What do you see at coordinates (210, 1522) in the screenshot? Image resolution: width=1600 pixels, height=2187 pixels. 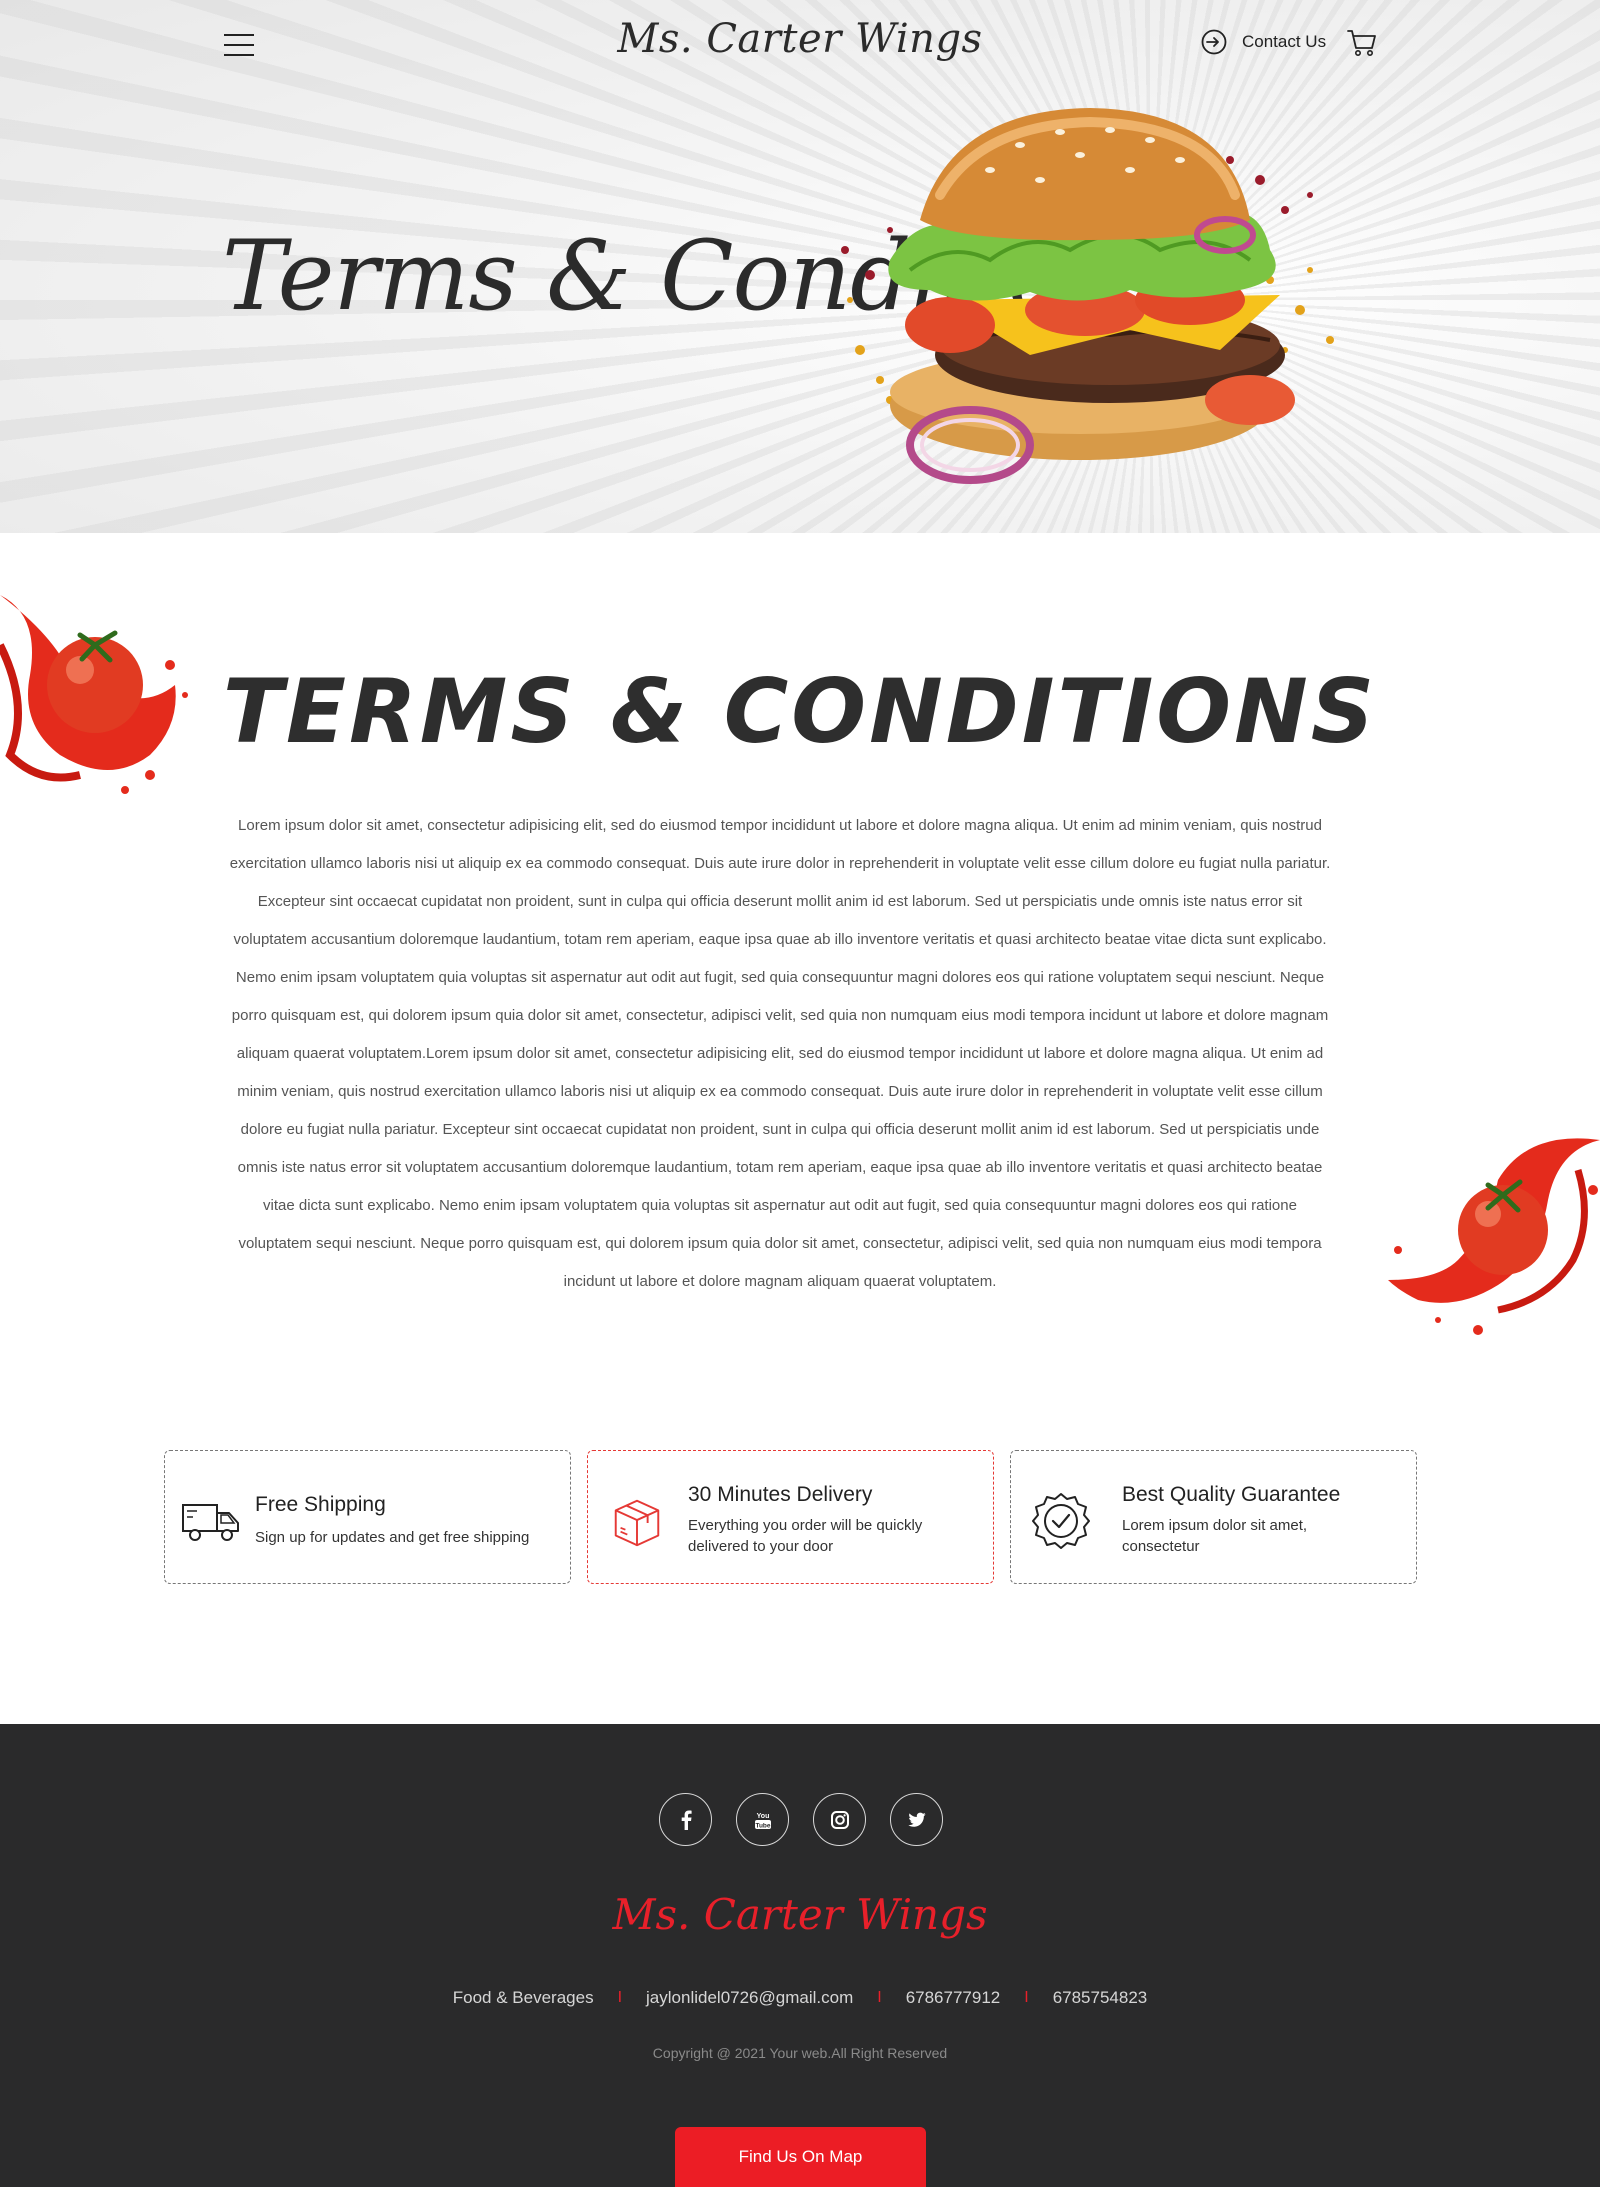 I see `delivery-truck-icon` at bounding box center [210, 1522].